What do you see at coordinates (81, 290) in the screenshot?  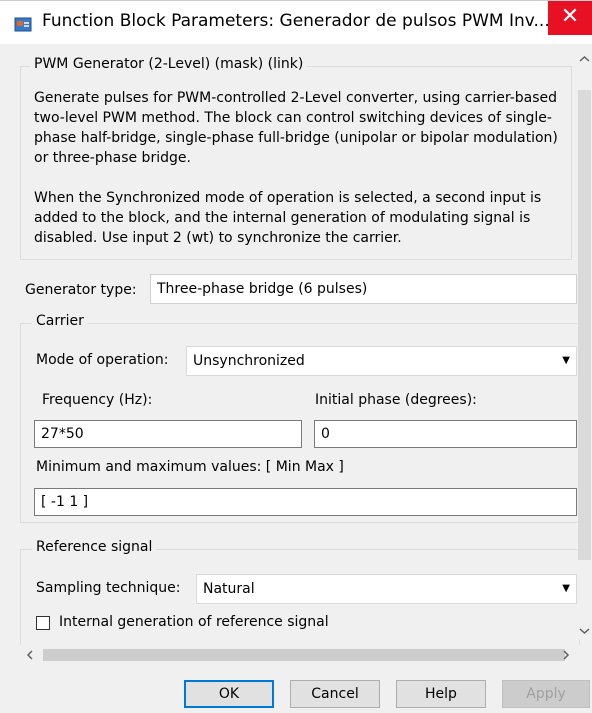 I see `generator-type-label: Generator type:` at bounding box center [81, 290].